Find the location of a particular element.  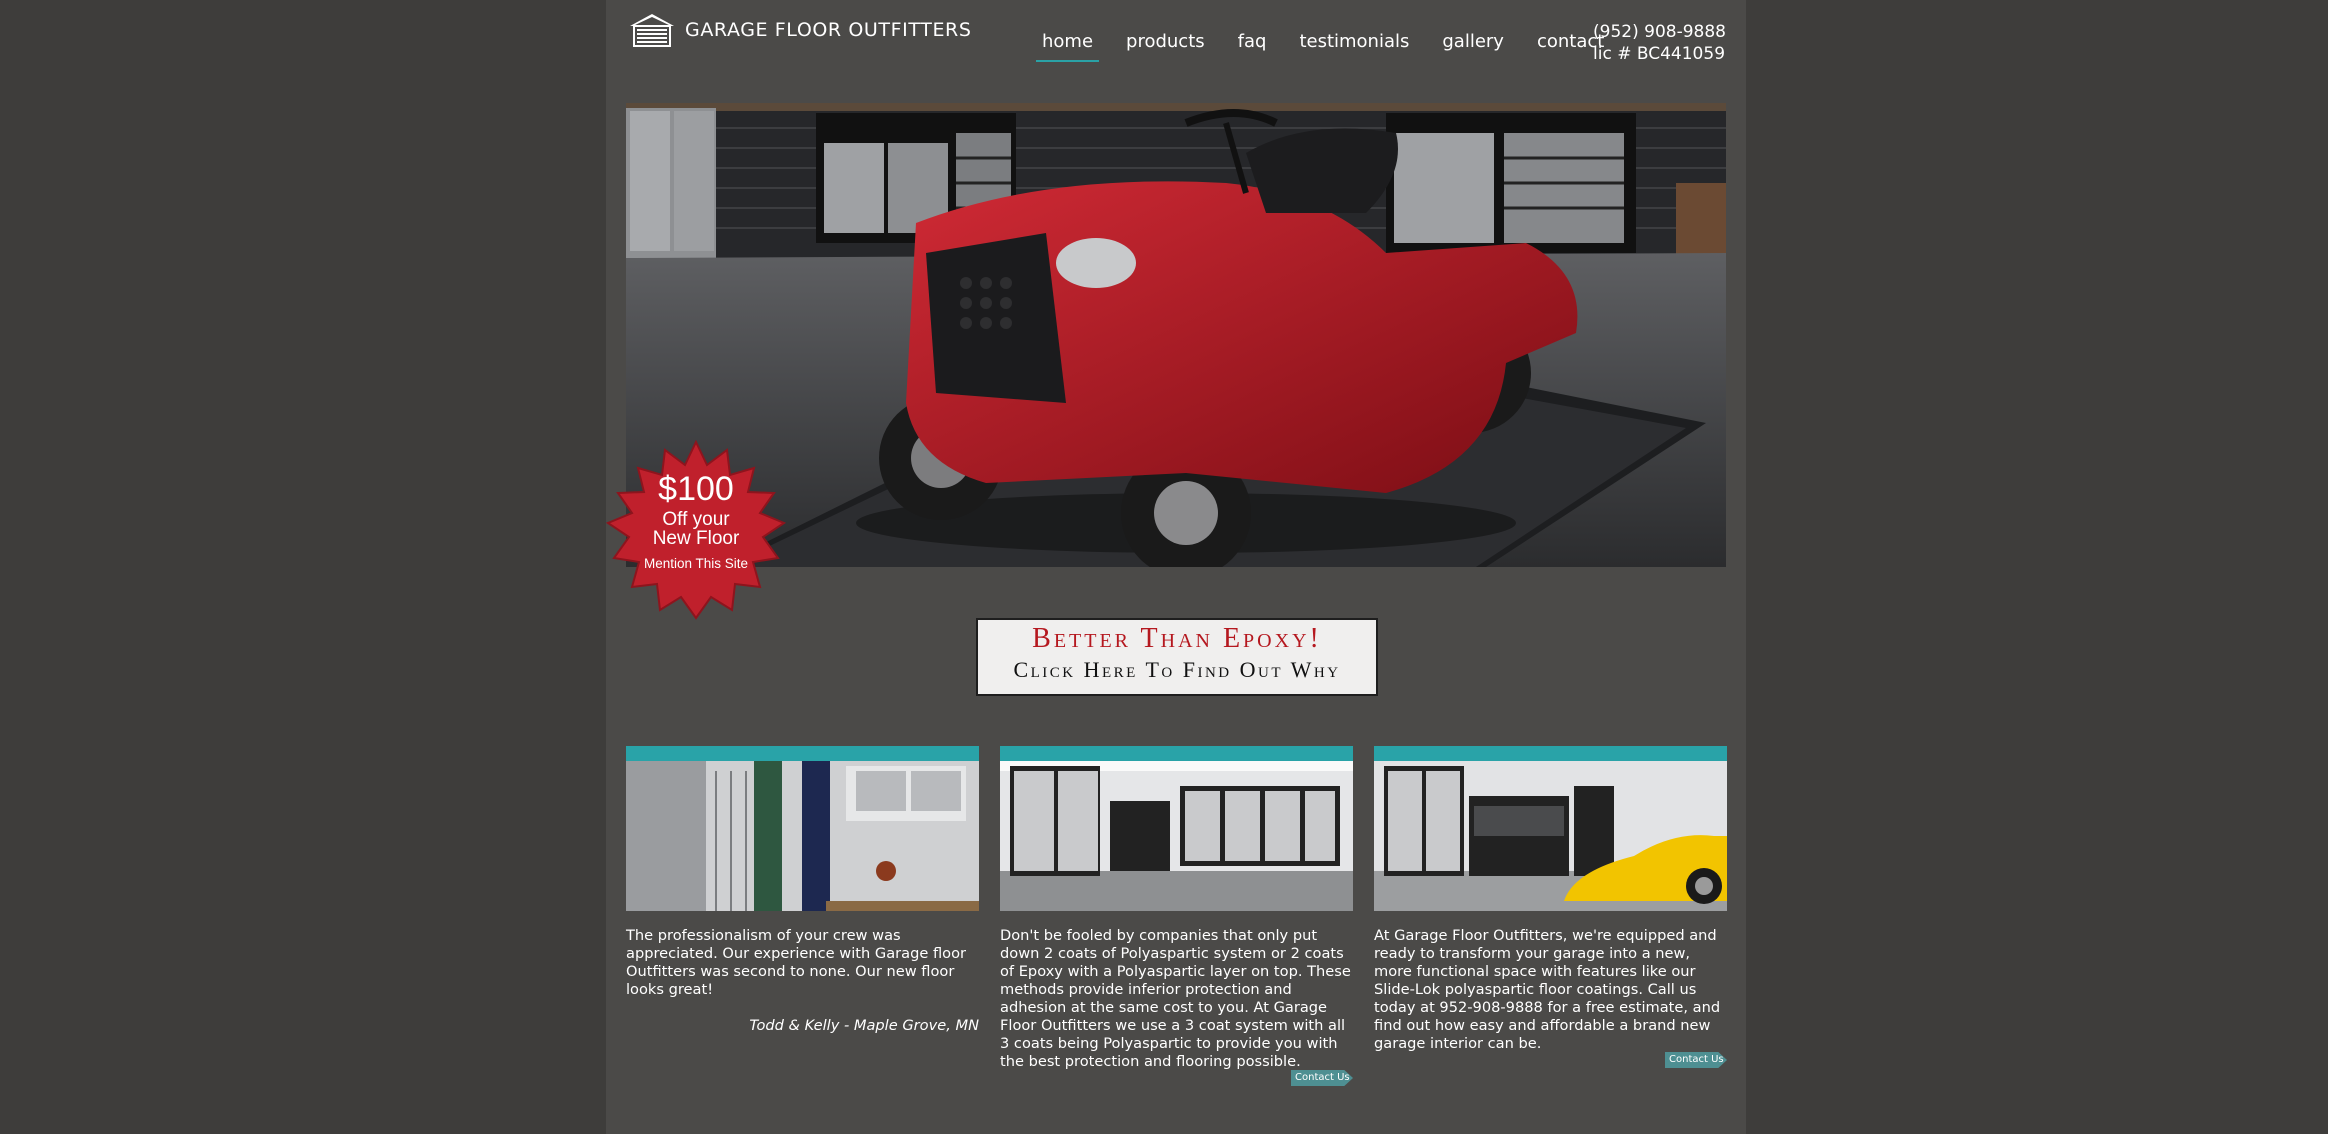

logo-text: GARAGE FLOOR OUTFITTERS is located at coordinates (828, 30).